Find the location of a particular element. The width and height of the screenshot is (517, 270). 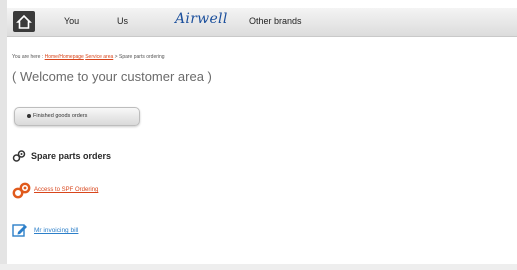

window-frame-bottom is located at coordinates (258, 267).